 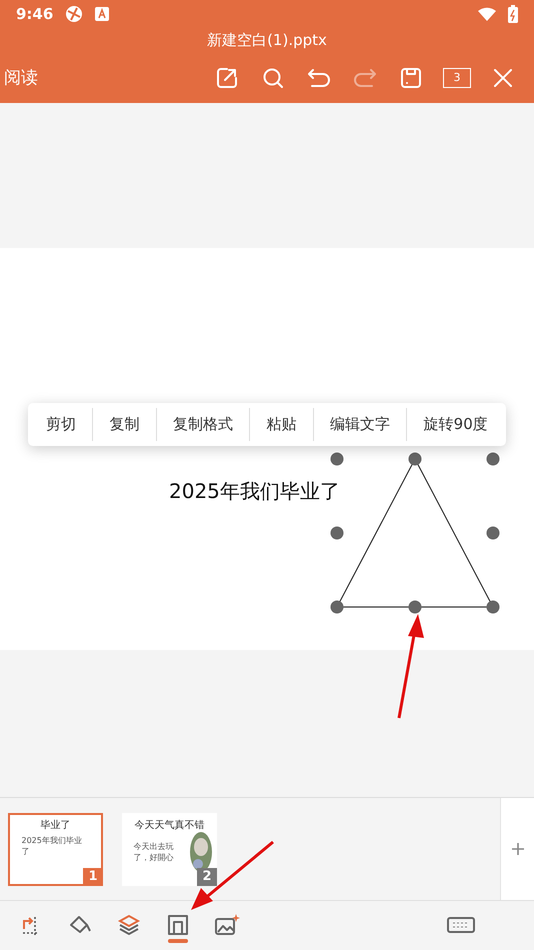 I want to click on slide-thumbnail: 今天天气真不错 今天出去玩了，好開心 2, so click(x=169, y=849).